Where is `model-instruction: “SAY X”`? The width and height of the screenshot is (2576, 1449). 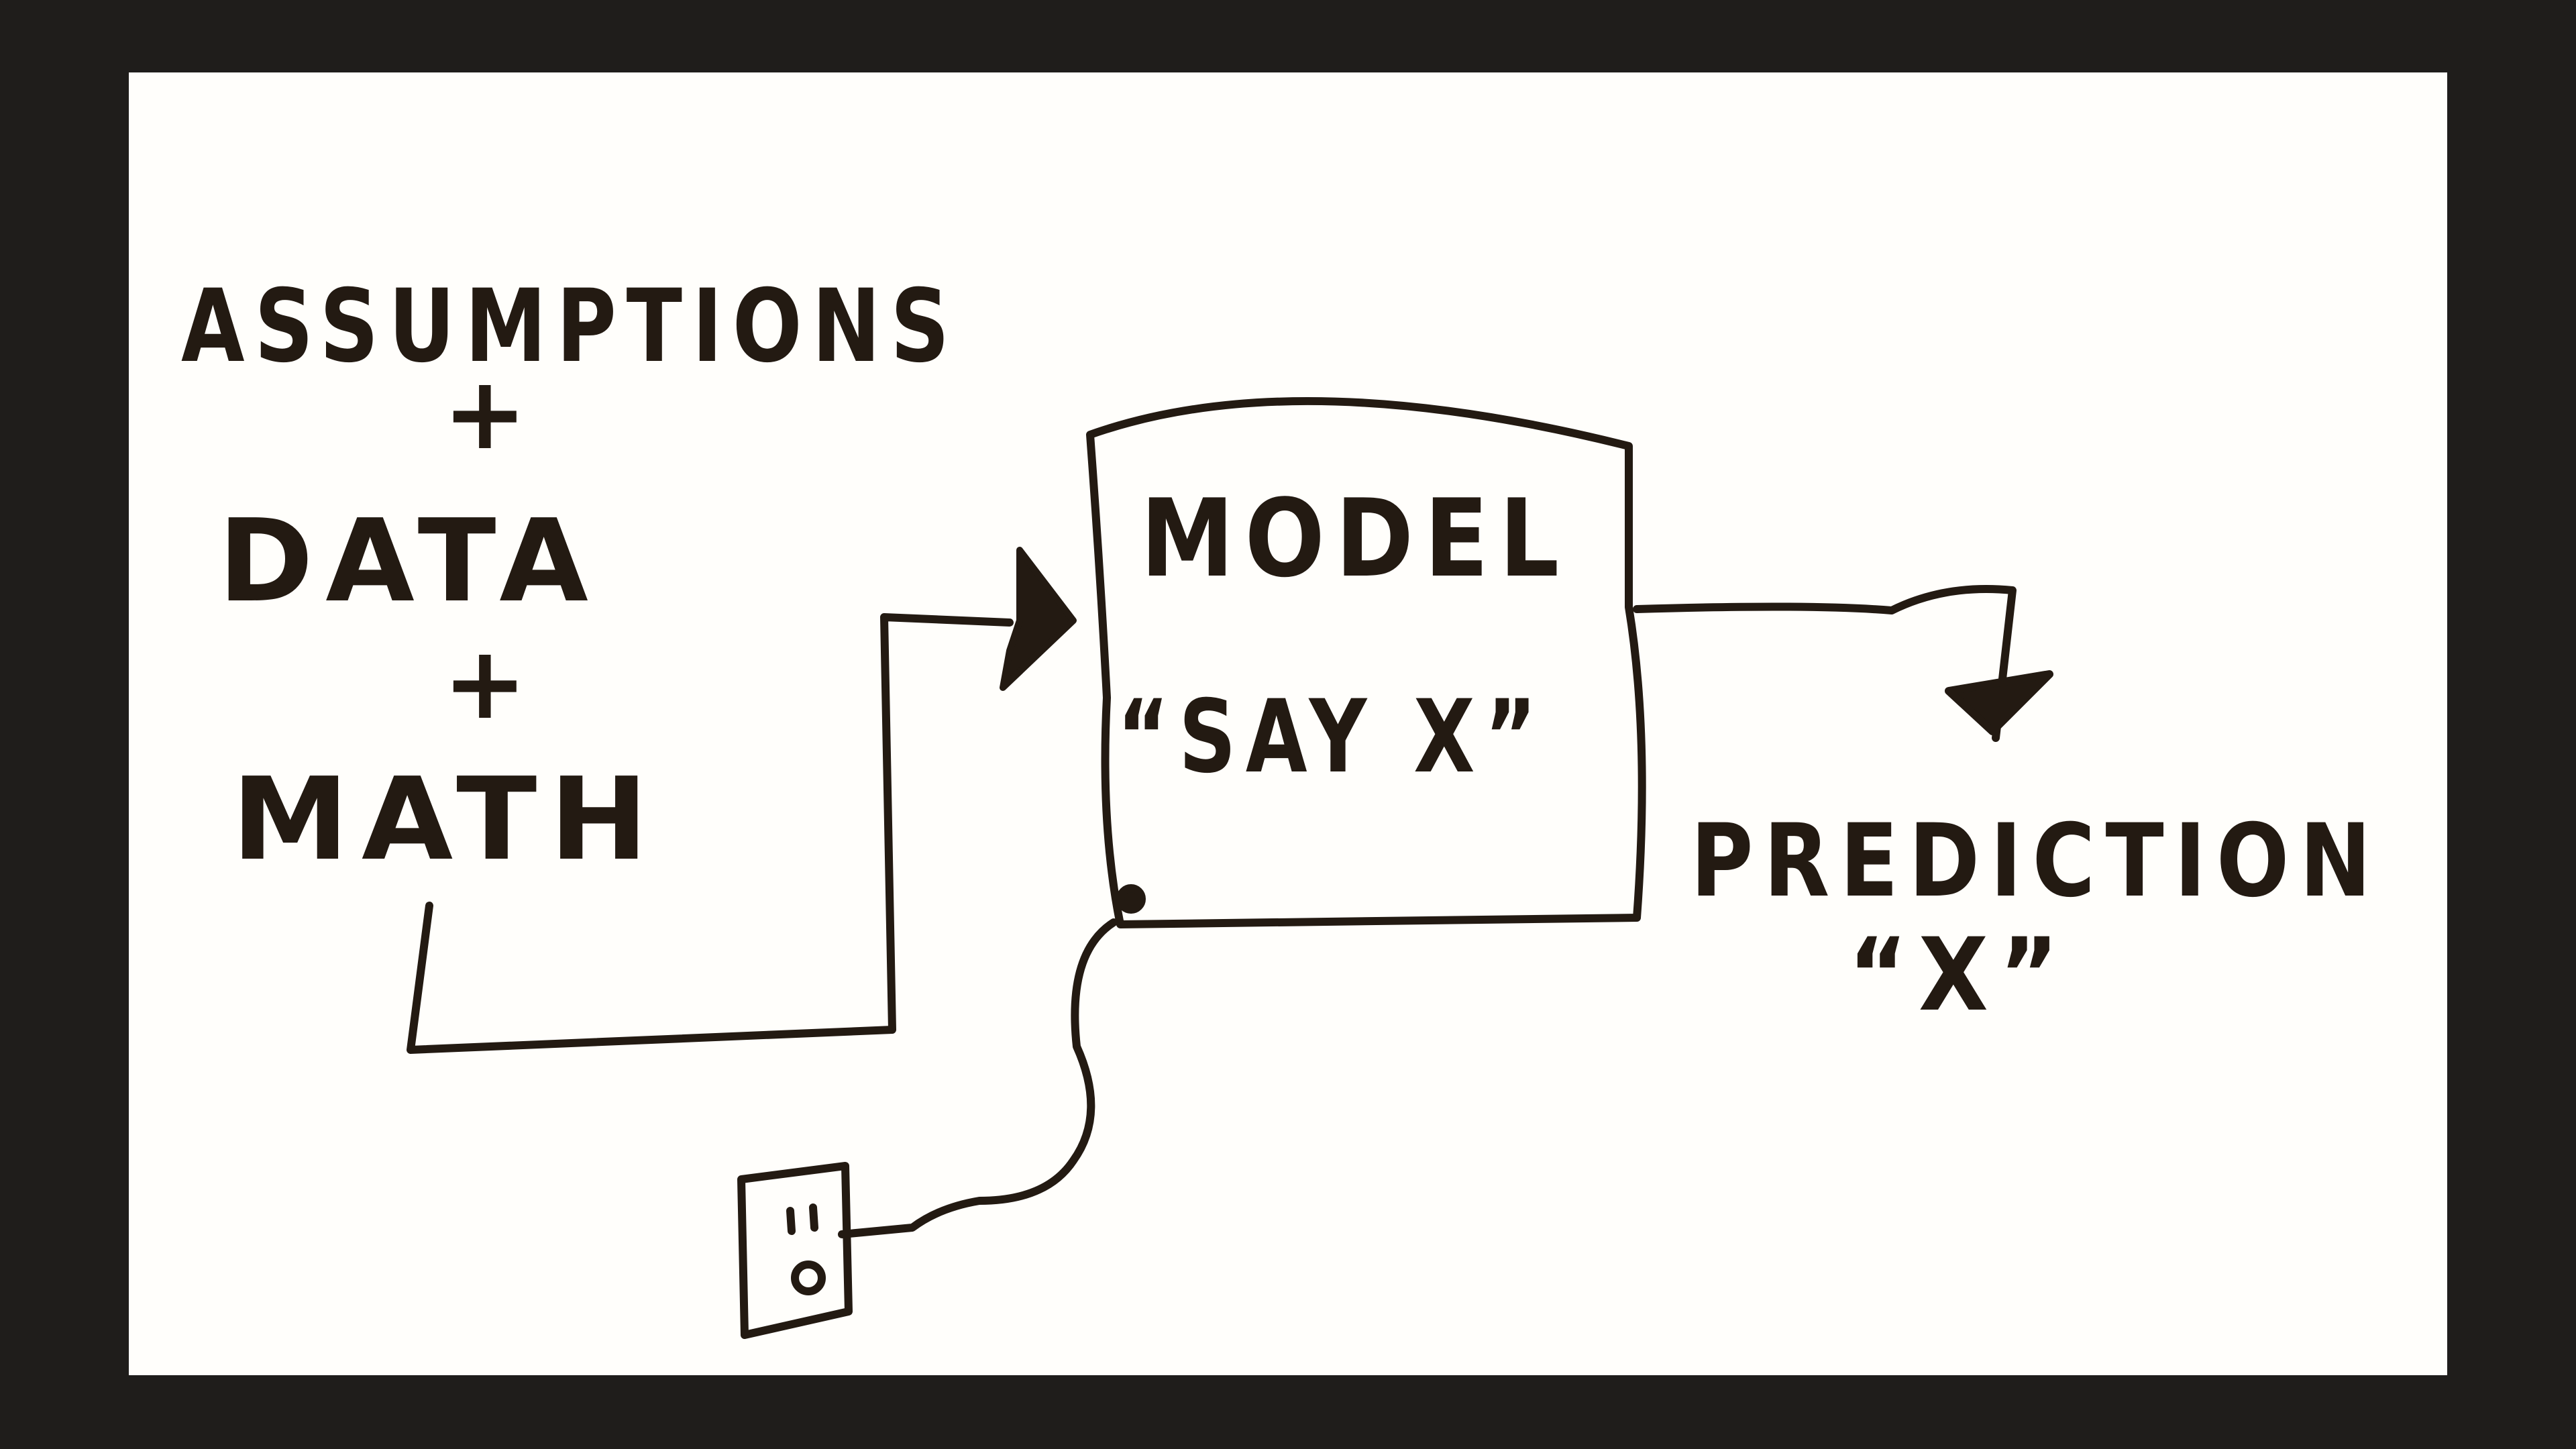
model-instruction: “SAY X” is located at coordinates (1331, 737).